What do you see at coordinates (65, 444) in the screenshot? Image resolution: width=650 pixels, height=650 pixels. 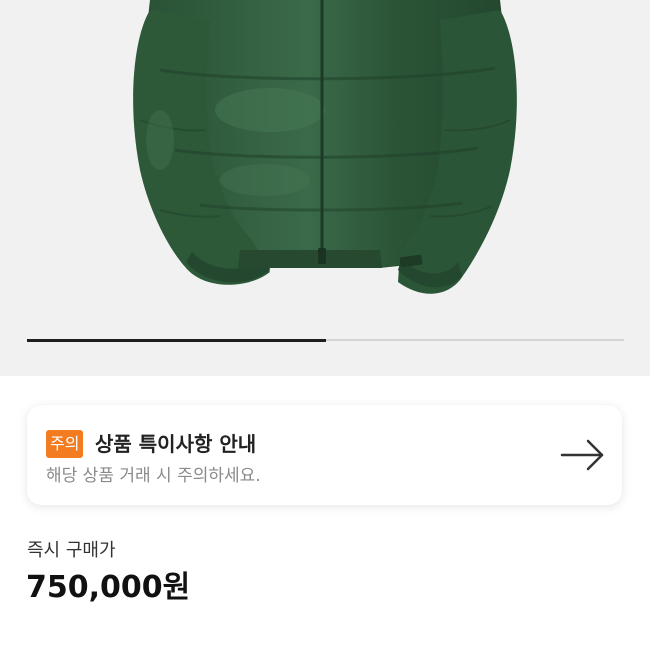 I see `warning-badge: 주의` at bounding box center [65, 444].